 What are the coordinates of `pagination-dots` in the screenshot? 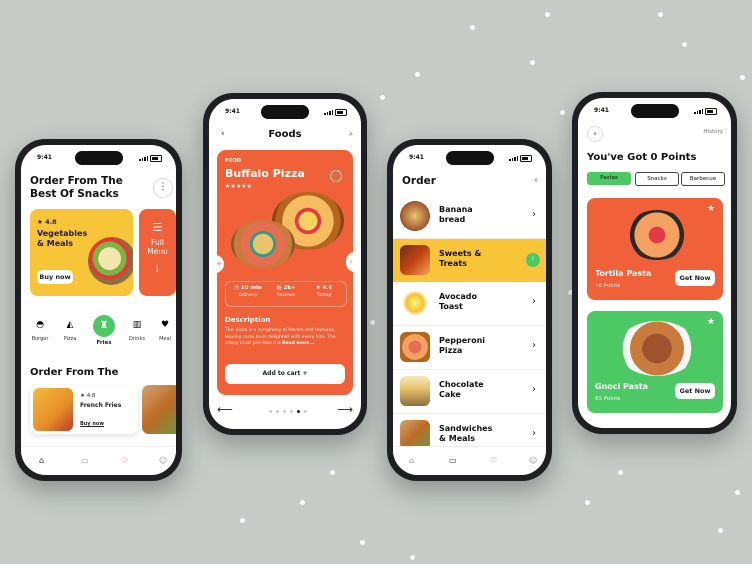 It's located at (288, 411).